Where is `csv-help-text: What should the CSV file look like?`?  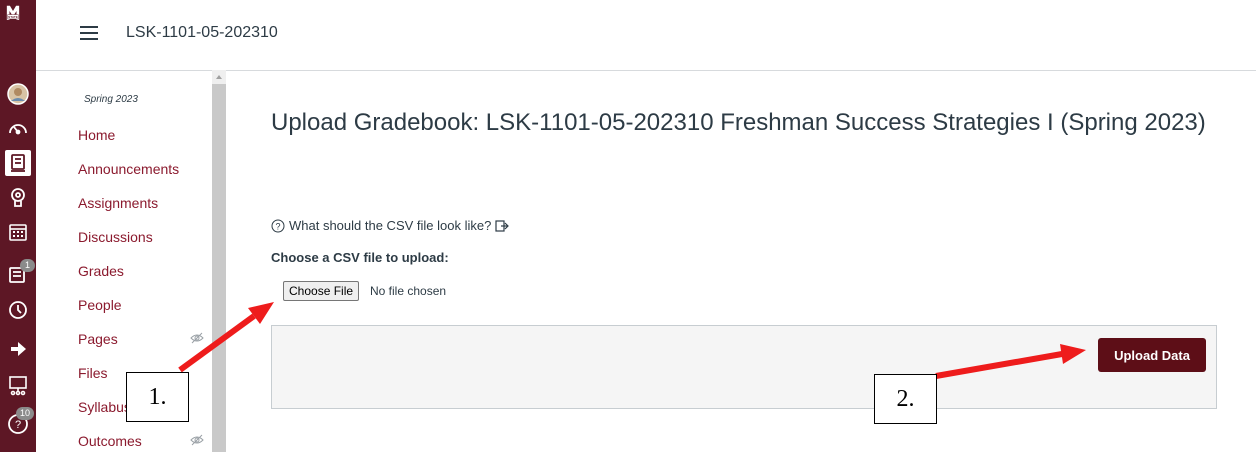
csv-help-text: What should the CSV file look like? is located at coordinates (390, 225).